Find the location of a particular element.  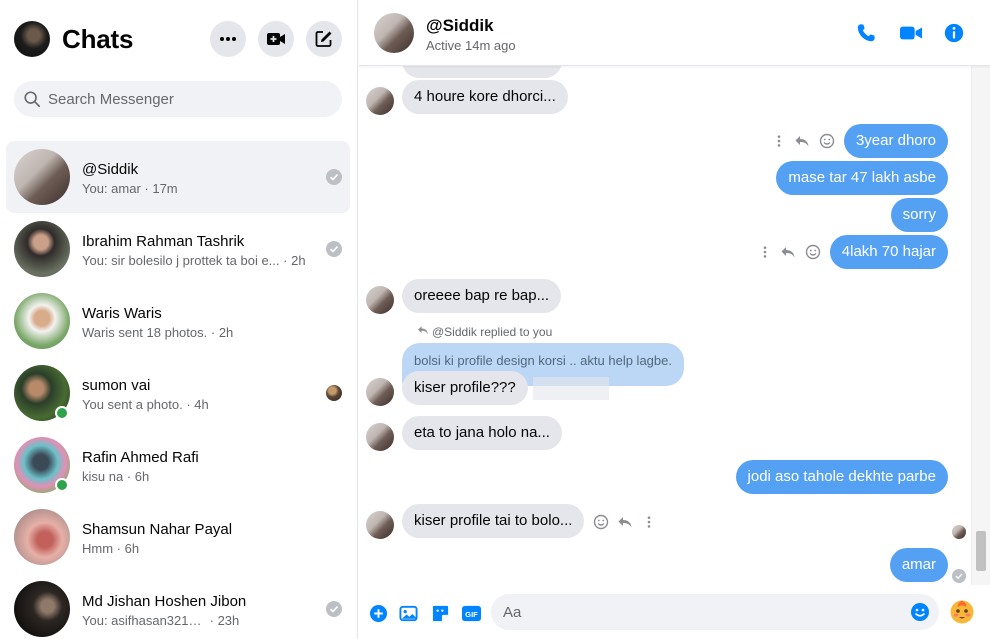

preview-time: 23h is located at coordinates (228, 620).